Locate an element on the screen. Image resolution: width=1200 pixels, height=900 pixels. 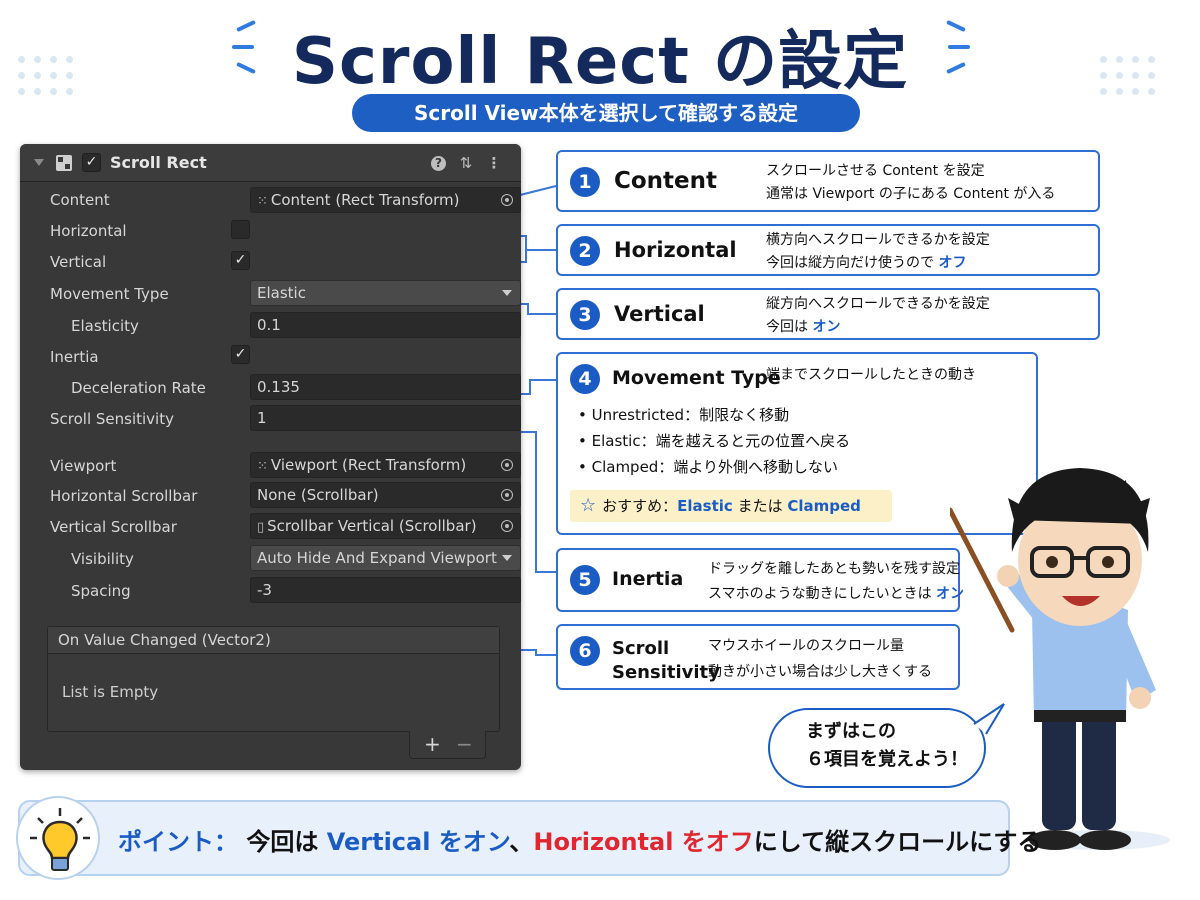
content-value: Content (Rect Transform) is located at coordinates (365, 200).